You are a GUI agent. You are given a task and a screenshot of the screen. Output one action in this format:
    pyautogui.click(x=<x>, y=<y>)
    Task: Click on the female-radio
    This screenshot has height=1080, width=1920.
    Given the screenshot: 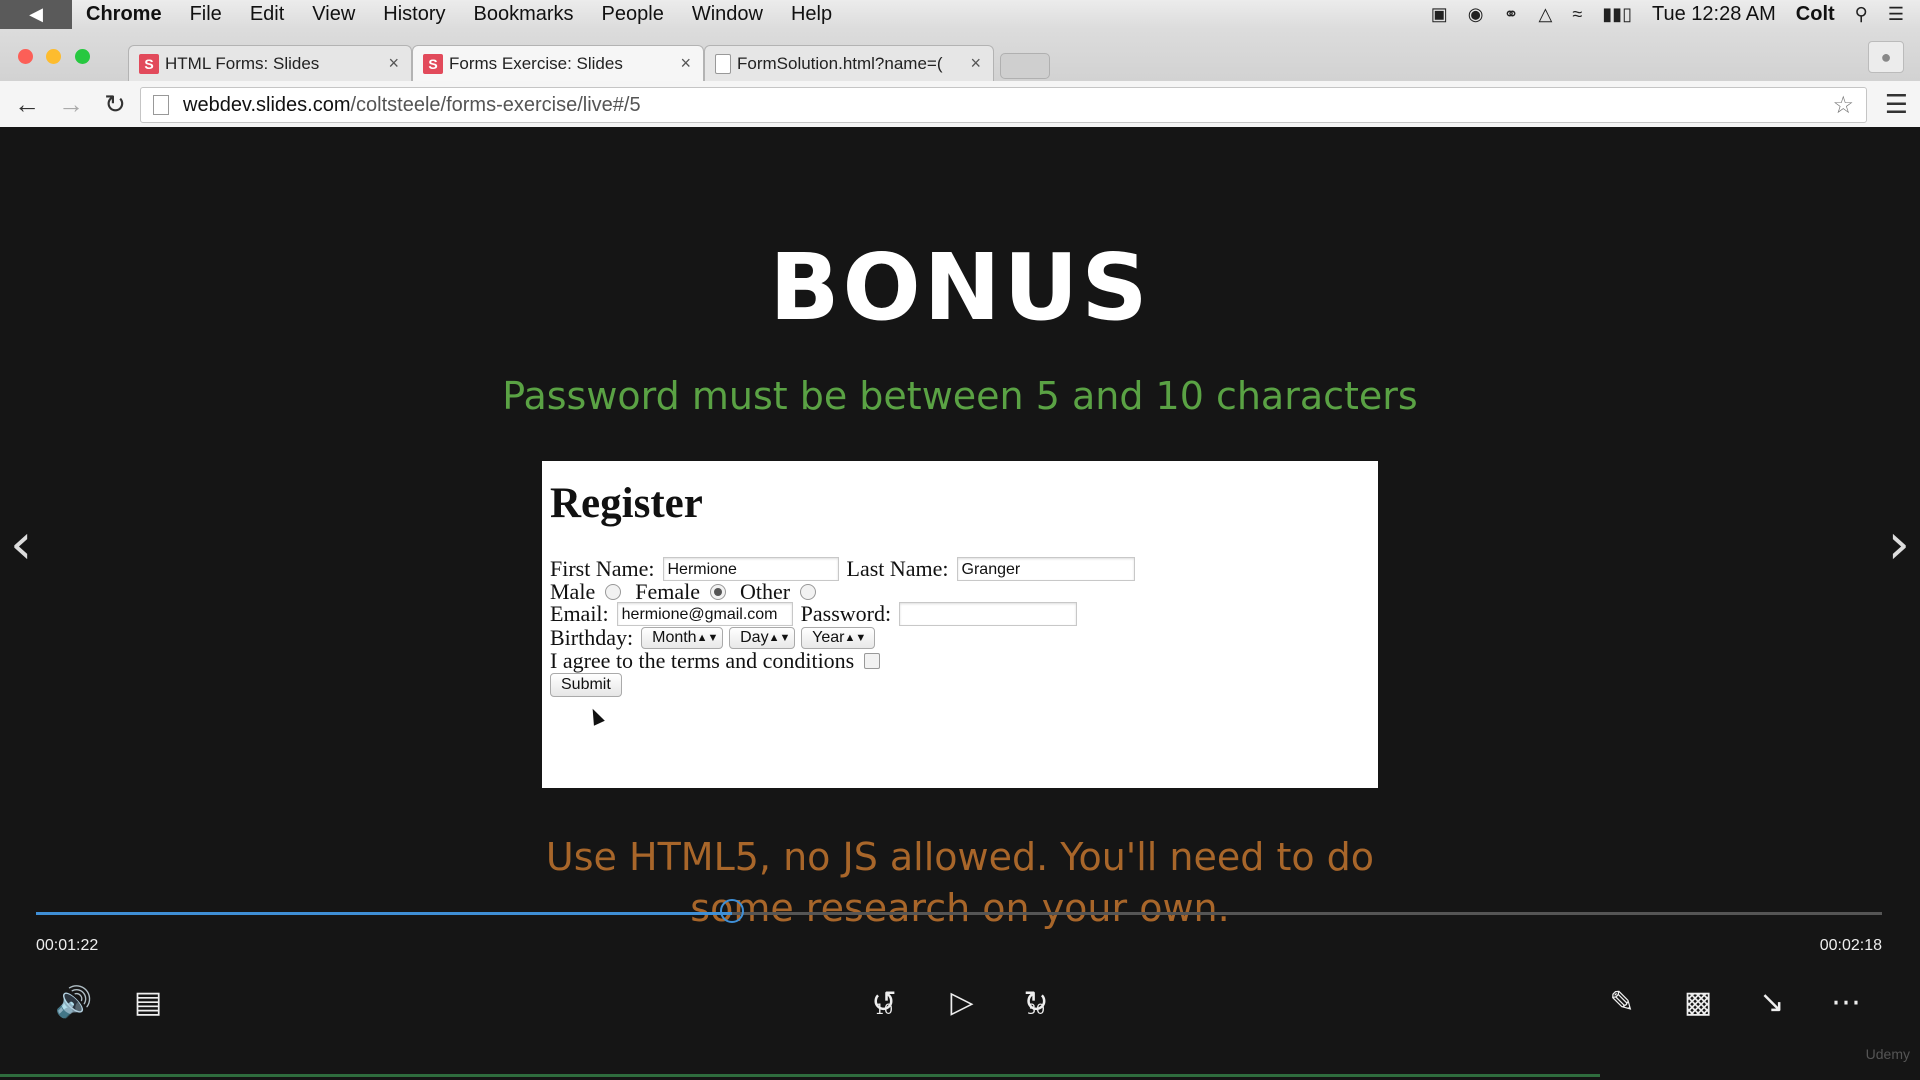 What is the action you would take?
    pyautogui.click(x=717, y=592)
    